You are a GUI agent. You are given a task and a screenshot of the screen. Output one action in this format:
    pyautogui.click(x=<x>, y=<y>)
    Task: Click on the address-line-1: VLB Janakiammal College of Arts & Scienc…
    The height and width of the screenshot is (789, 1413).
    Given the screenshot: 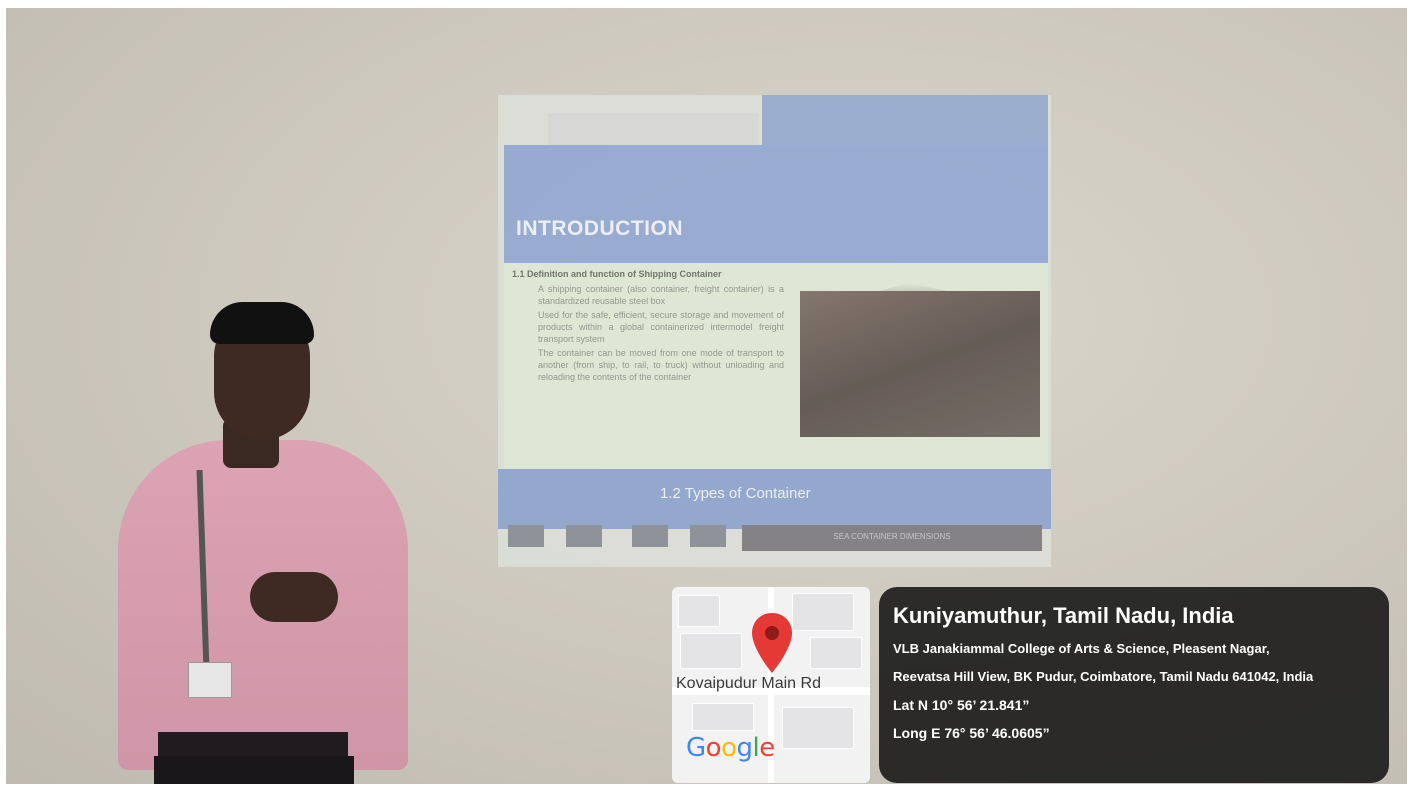 What is the action you would take?
    pyautogui.click(x=1081, y=648)
    